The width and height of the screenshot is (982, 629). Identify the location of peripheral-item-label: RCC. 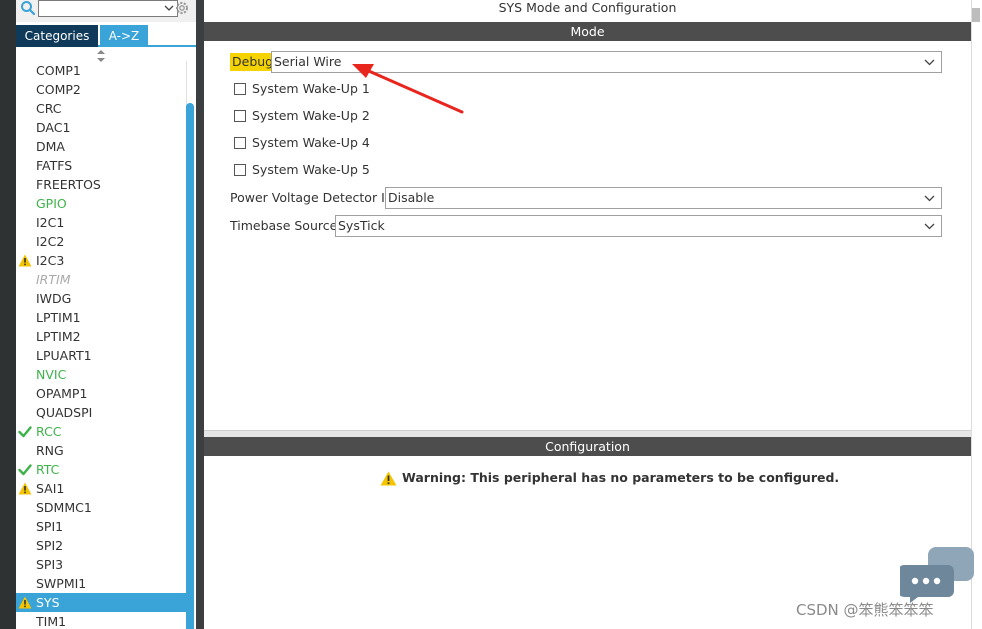
(49, 431).